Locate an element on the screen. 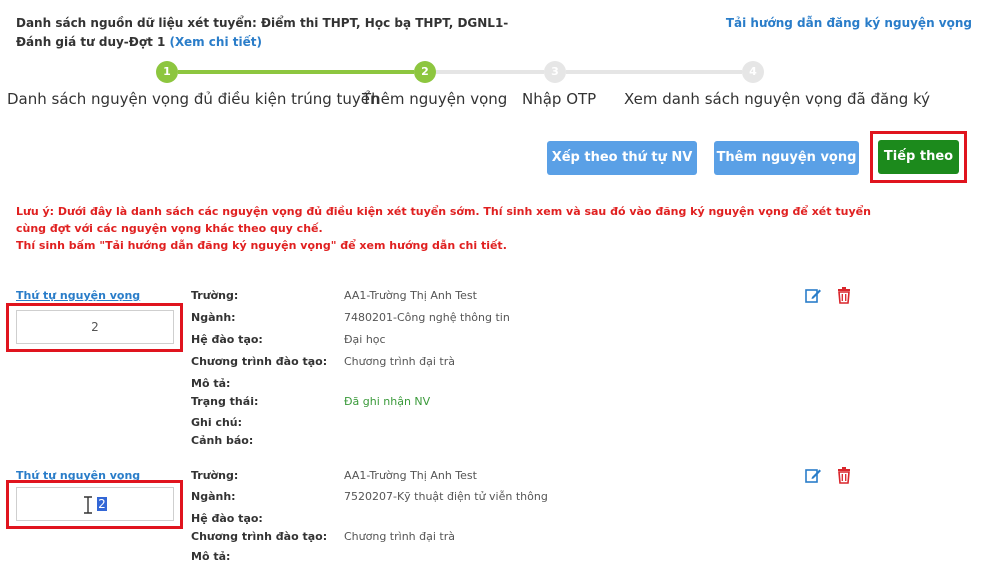 Image resolution: width=1000 pixels, height=563 pixels. step-4-label: Xem danh sách nguyện vọng đã đăng ký is located at coordinates (777, 99).